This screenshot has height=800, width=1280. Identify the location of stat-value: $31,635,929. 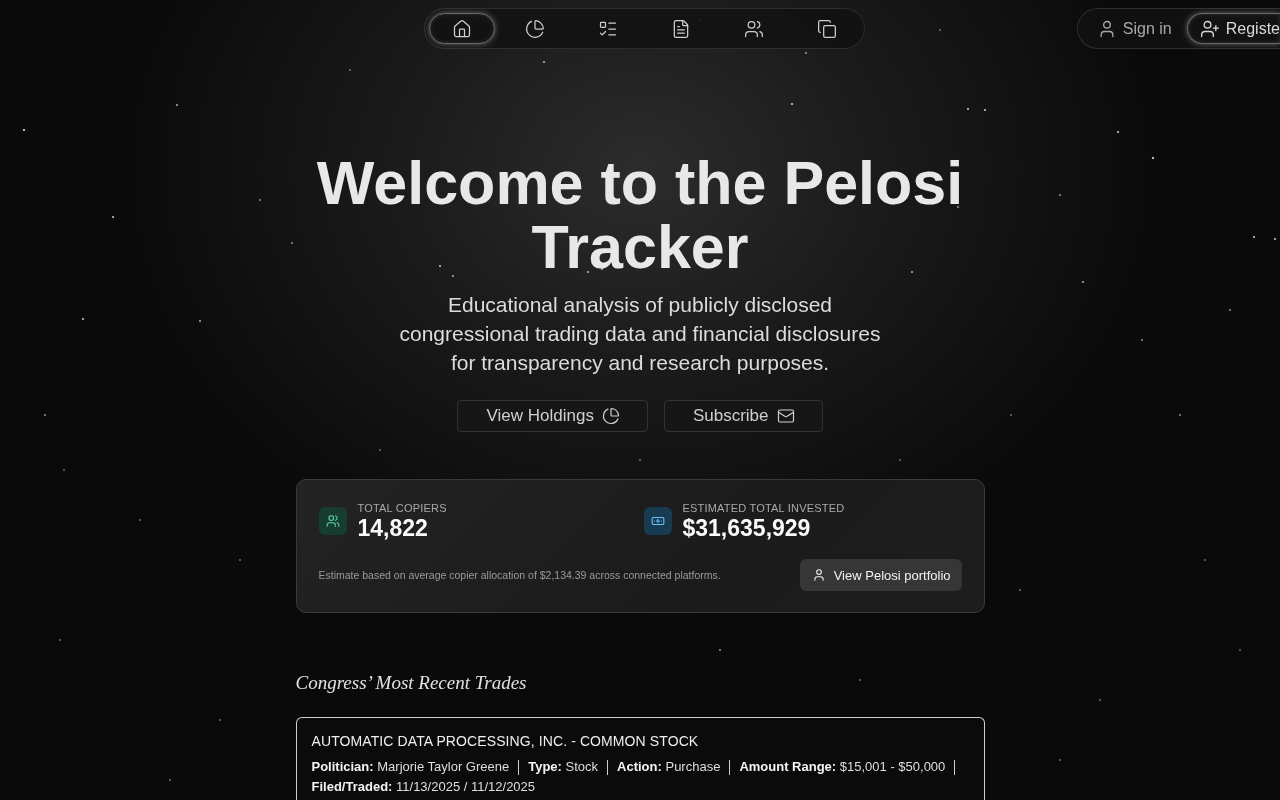
(747, 528).